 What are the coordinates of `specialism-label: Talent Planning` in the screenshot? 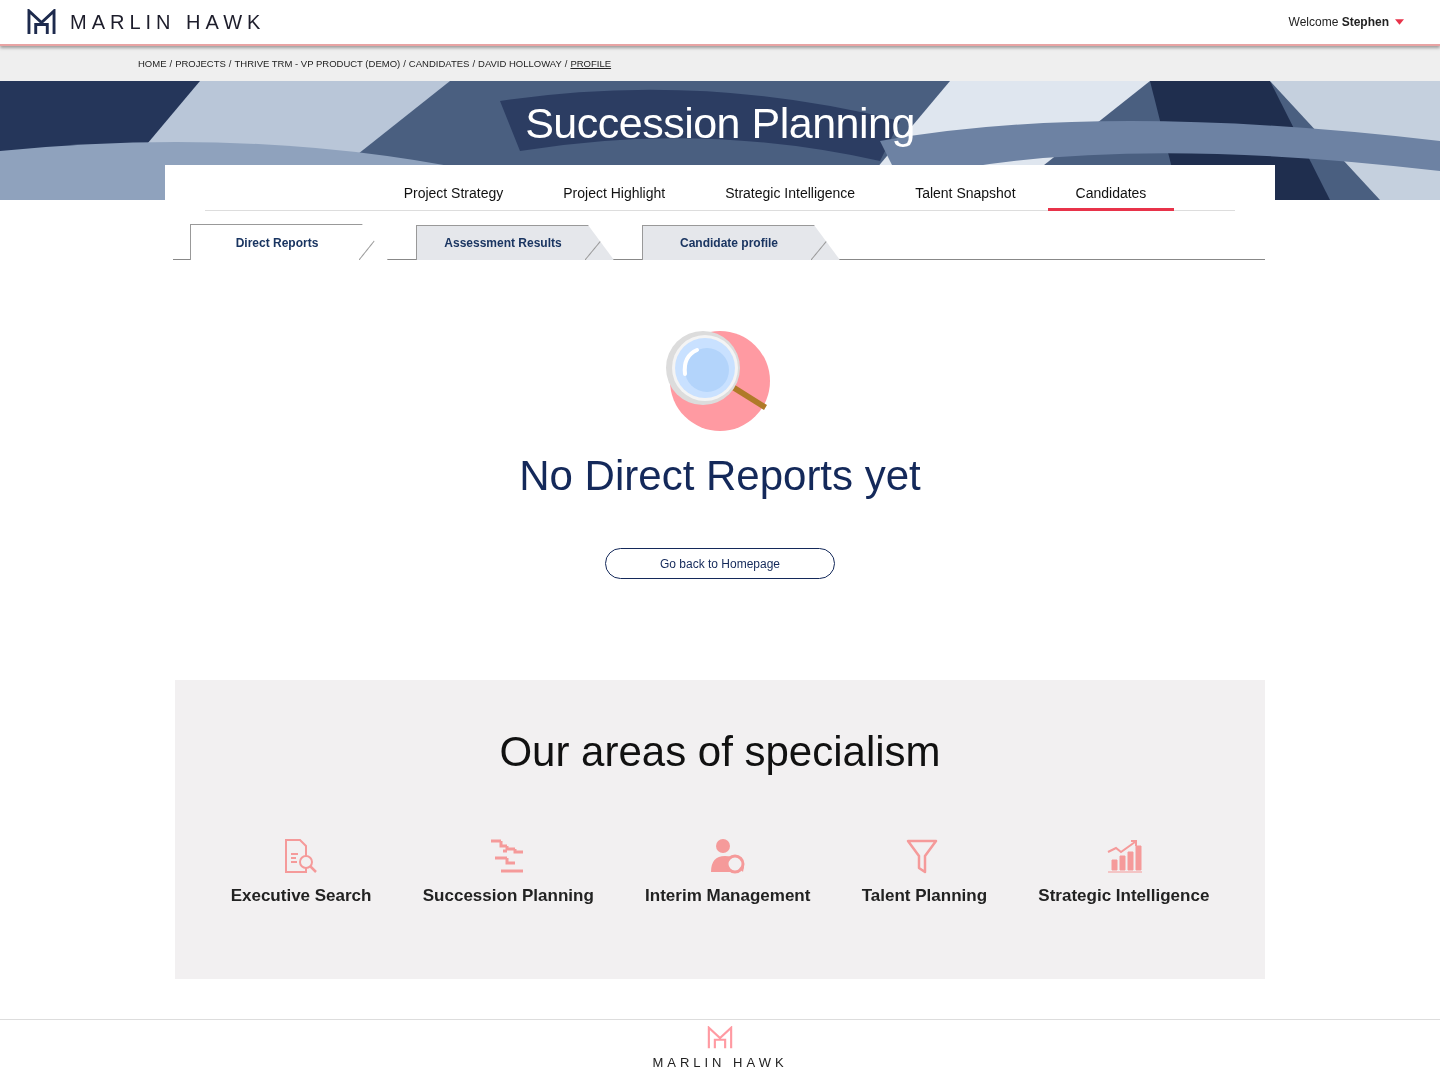 It's located at (924, 896).